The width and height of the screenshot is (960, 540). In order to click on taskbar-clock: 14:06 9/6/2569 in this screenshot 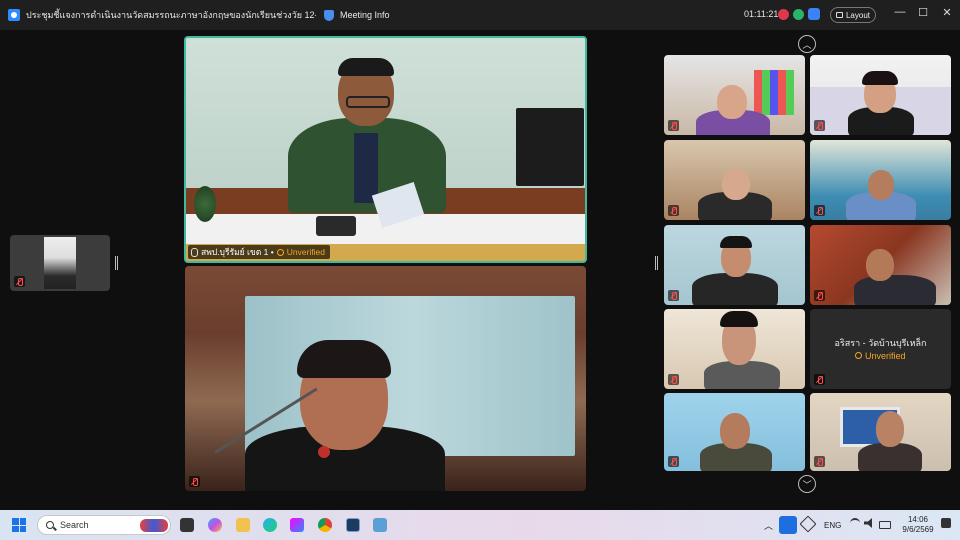, I will do `click(918, 525)`.